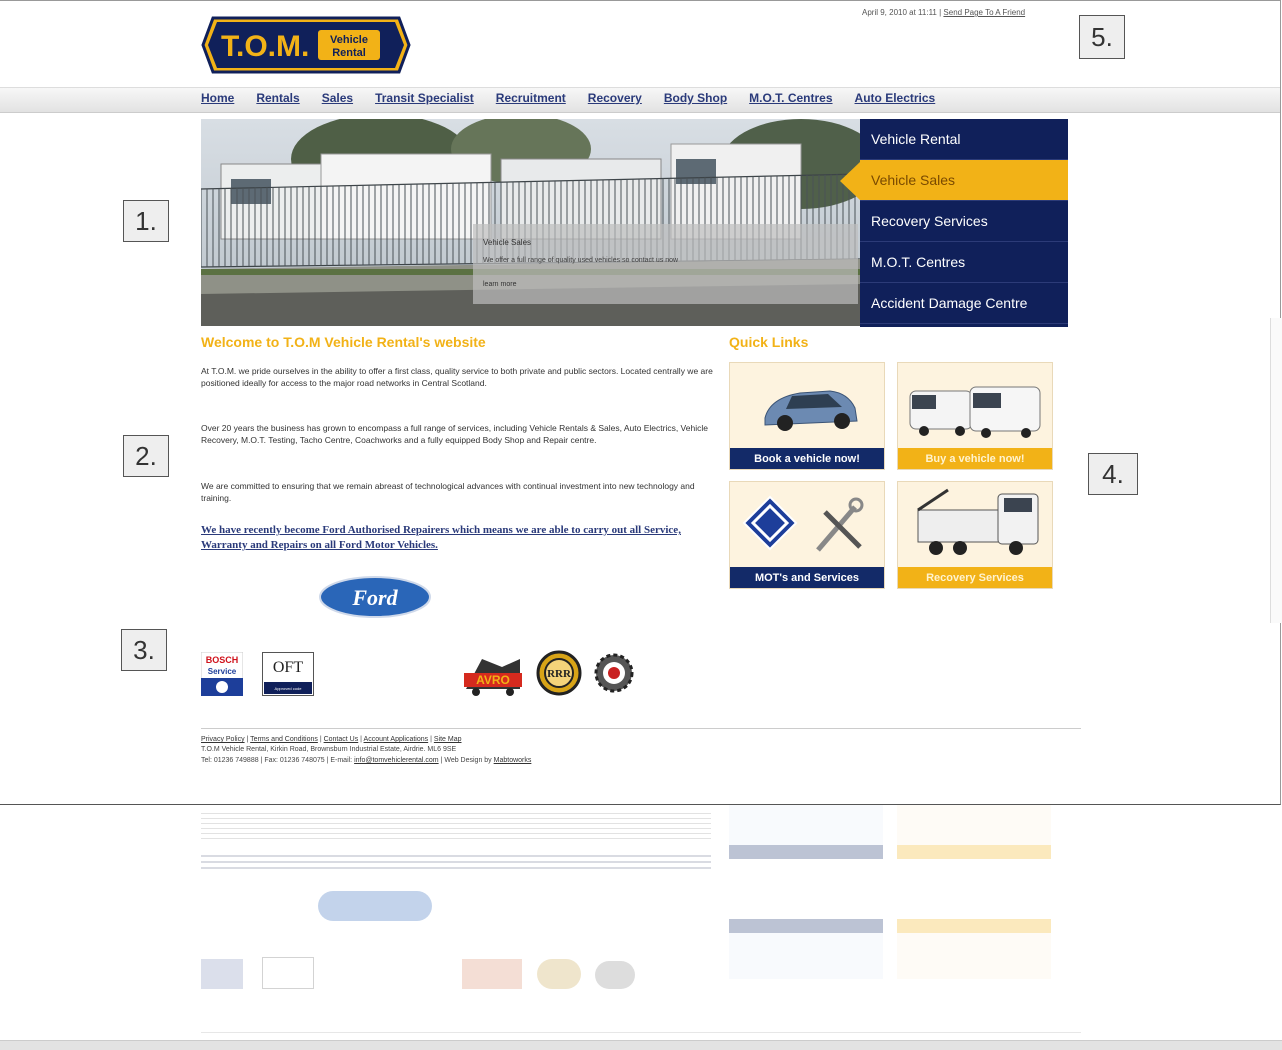 Image resolution: width=1282 pixels, height=1050 pixels. I want to click on nav-body-shop: Body Shop, so click(695, 98).